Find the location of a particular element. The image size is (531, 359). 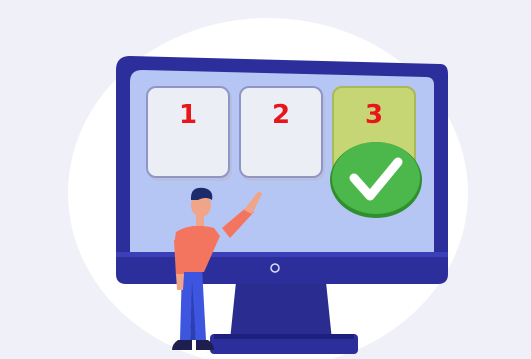

person-pointing is located at coordinates (217, 268).